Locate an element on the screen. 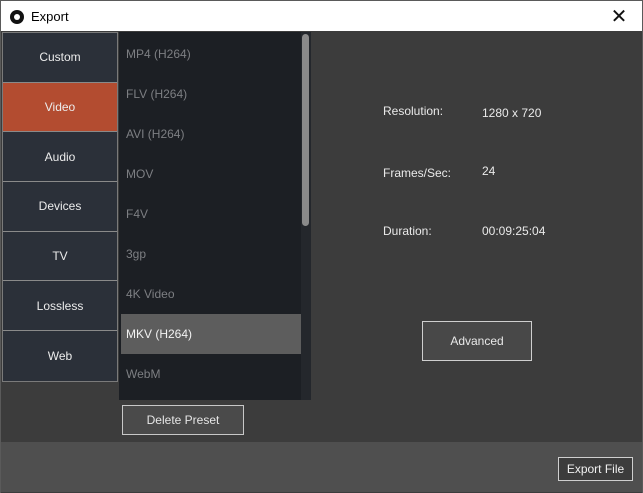 The image size is (643, 493). sidebar-item-label: Custom is located at coordinates (60, 57).